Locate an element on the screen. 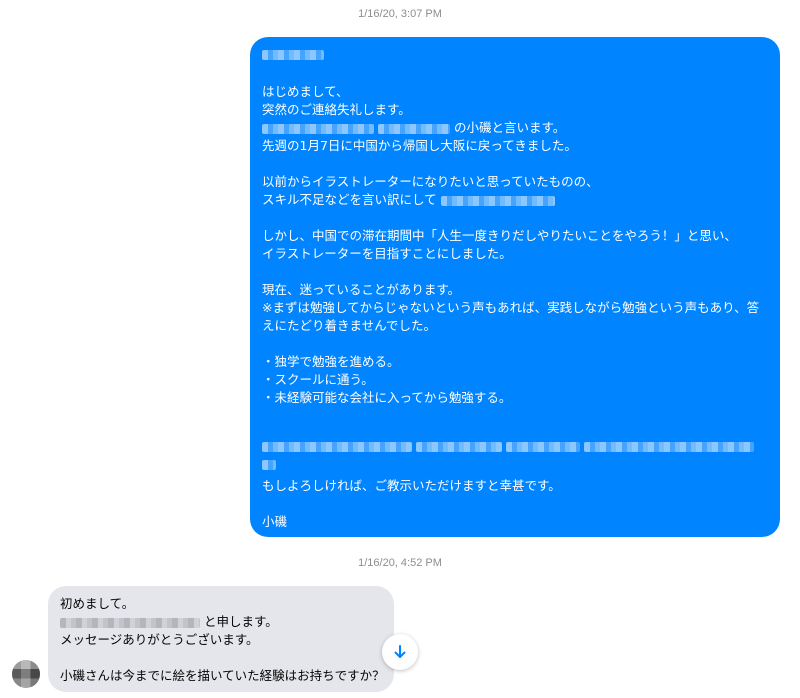  scroll-to-bottom-button is located at coordinates (400, 652).